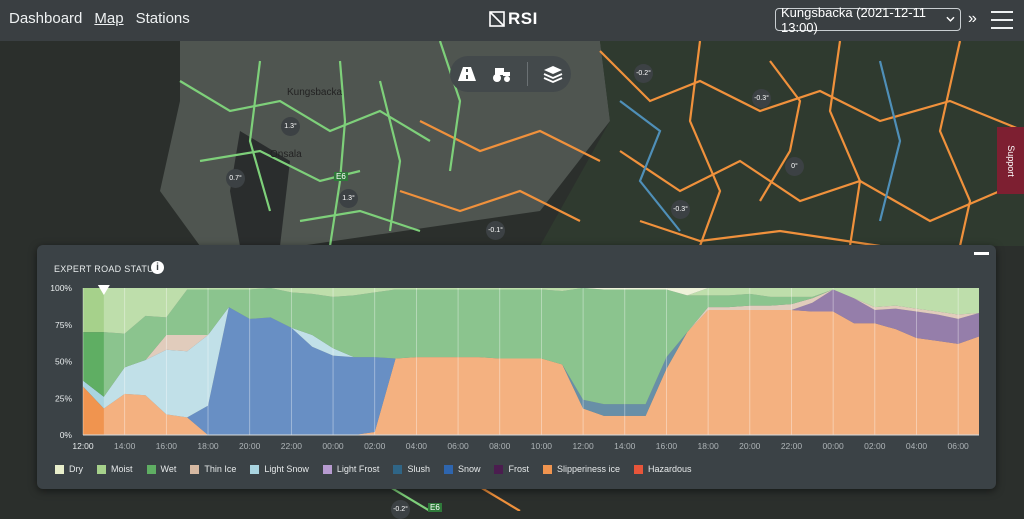 The width and height of the screenshot is (1024, 519). I want to click on legend-item-light-frost: Light Frost, so click(351, 469).